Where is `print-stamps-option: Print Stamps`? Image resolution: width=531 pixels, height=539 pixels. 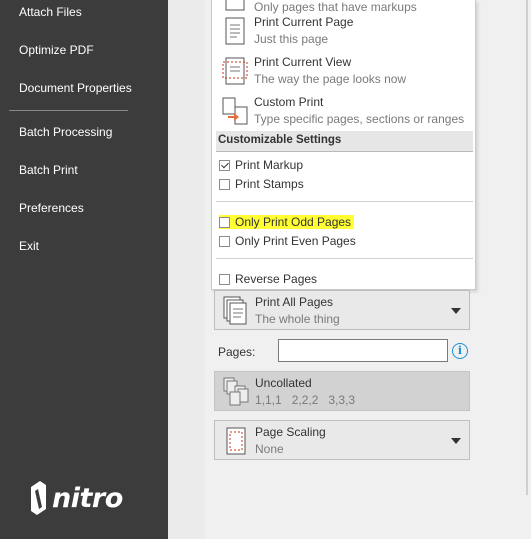 print-stamps-option: Print Stamps is located at coordinates (261, 184).